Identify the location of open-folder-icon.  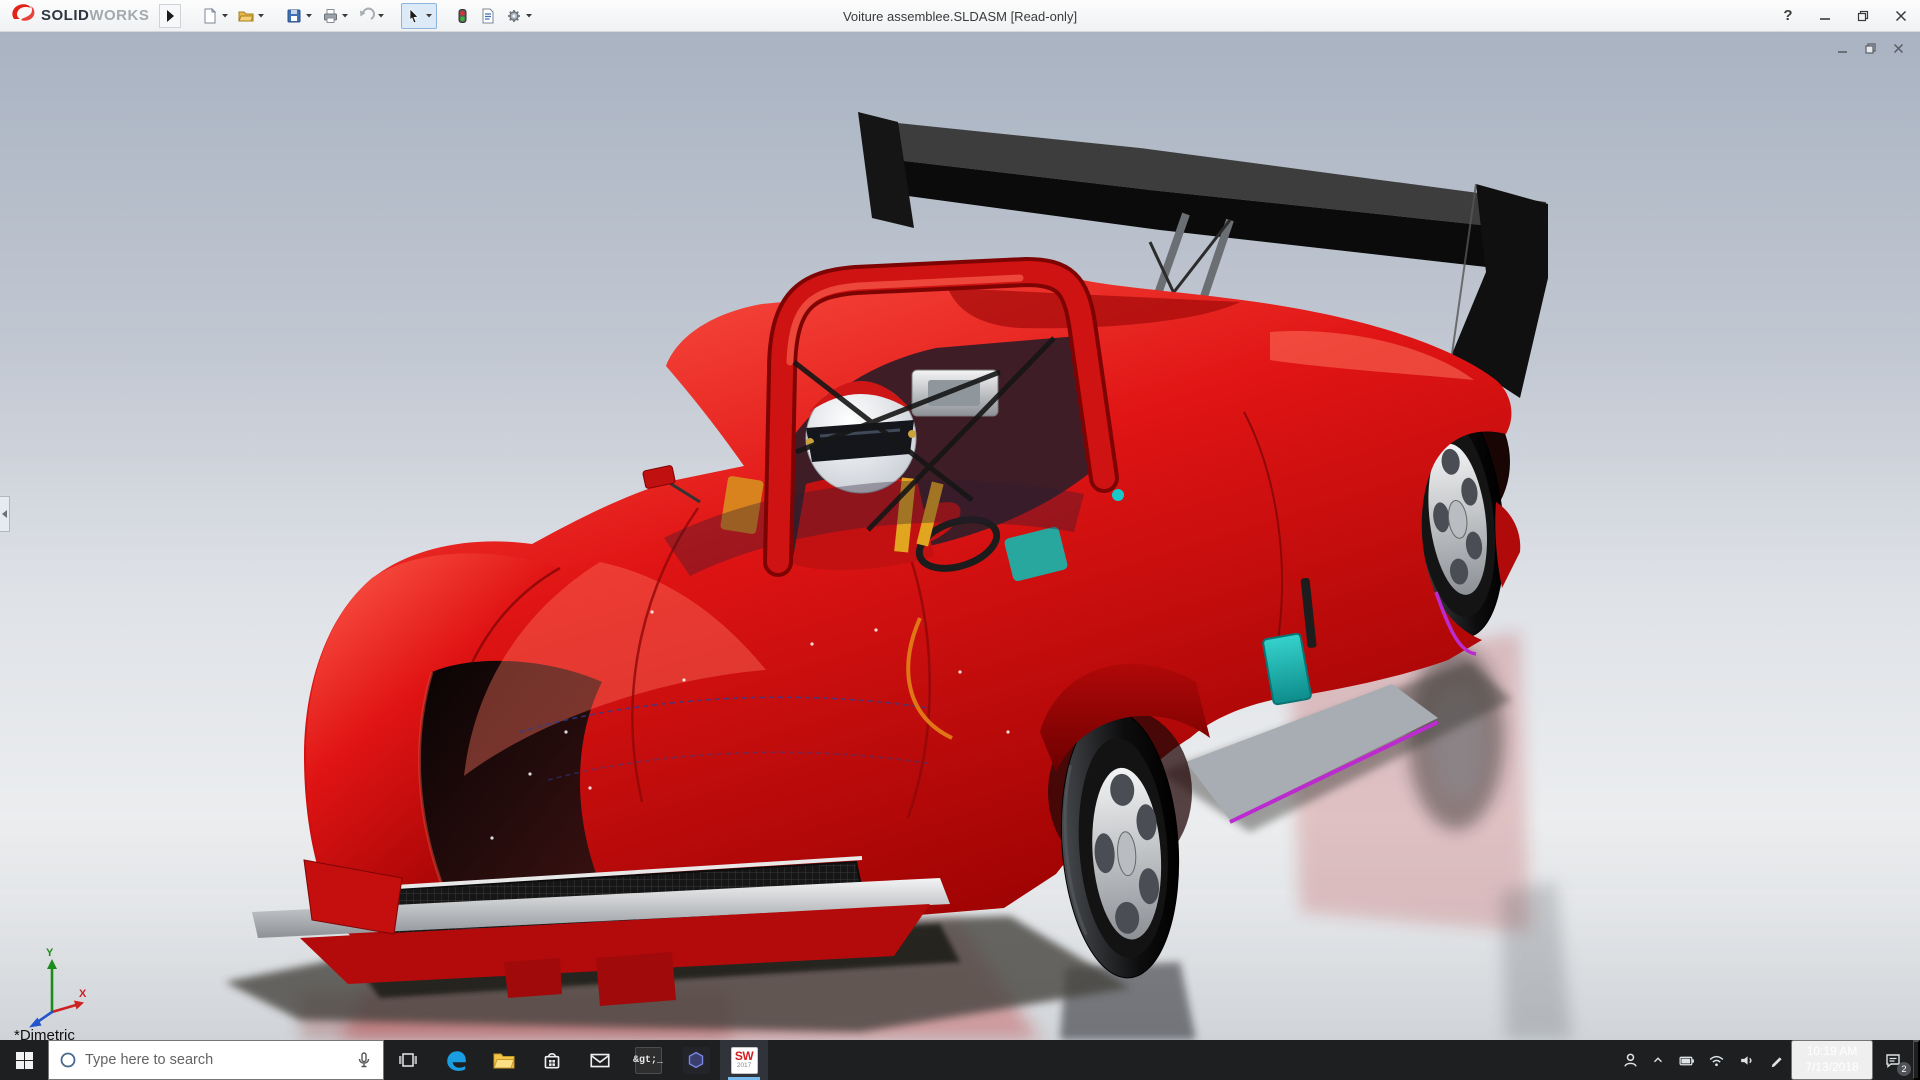
(246, 16).